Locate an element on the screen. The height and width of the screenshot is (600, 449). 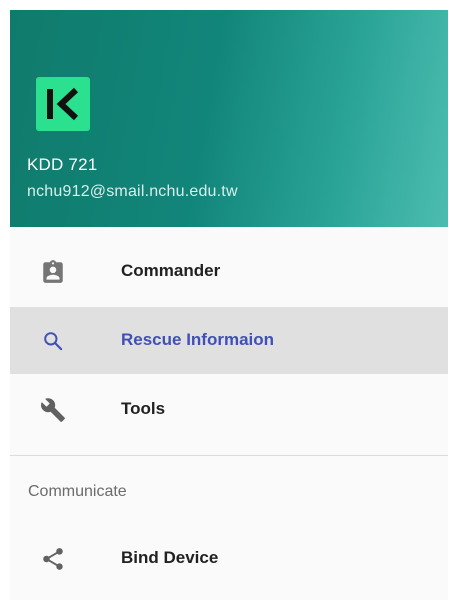
menu-item-label: Bind Device is located at coordinates (170, 557).